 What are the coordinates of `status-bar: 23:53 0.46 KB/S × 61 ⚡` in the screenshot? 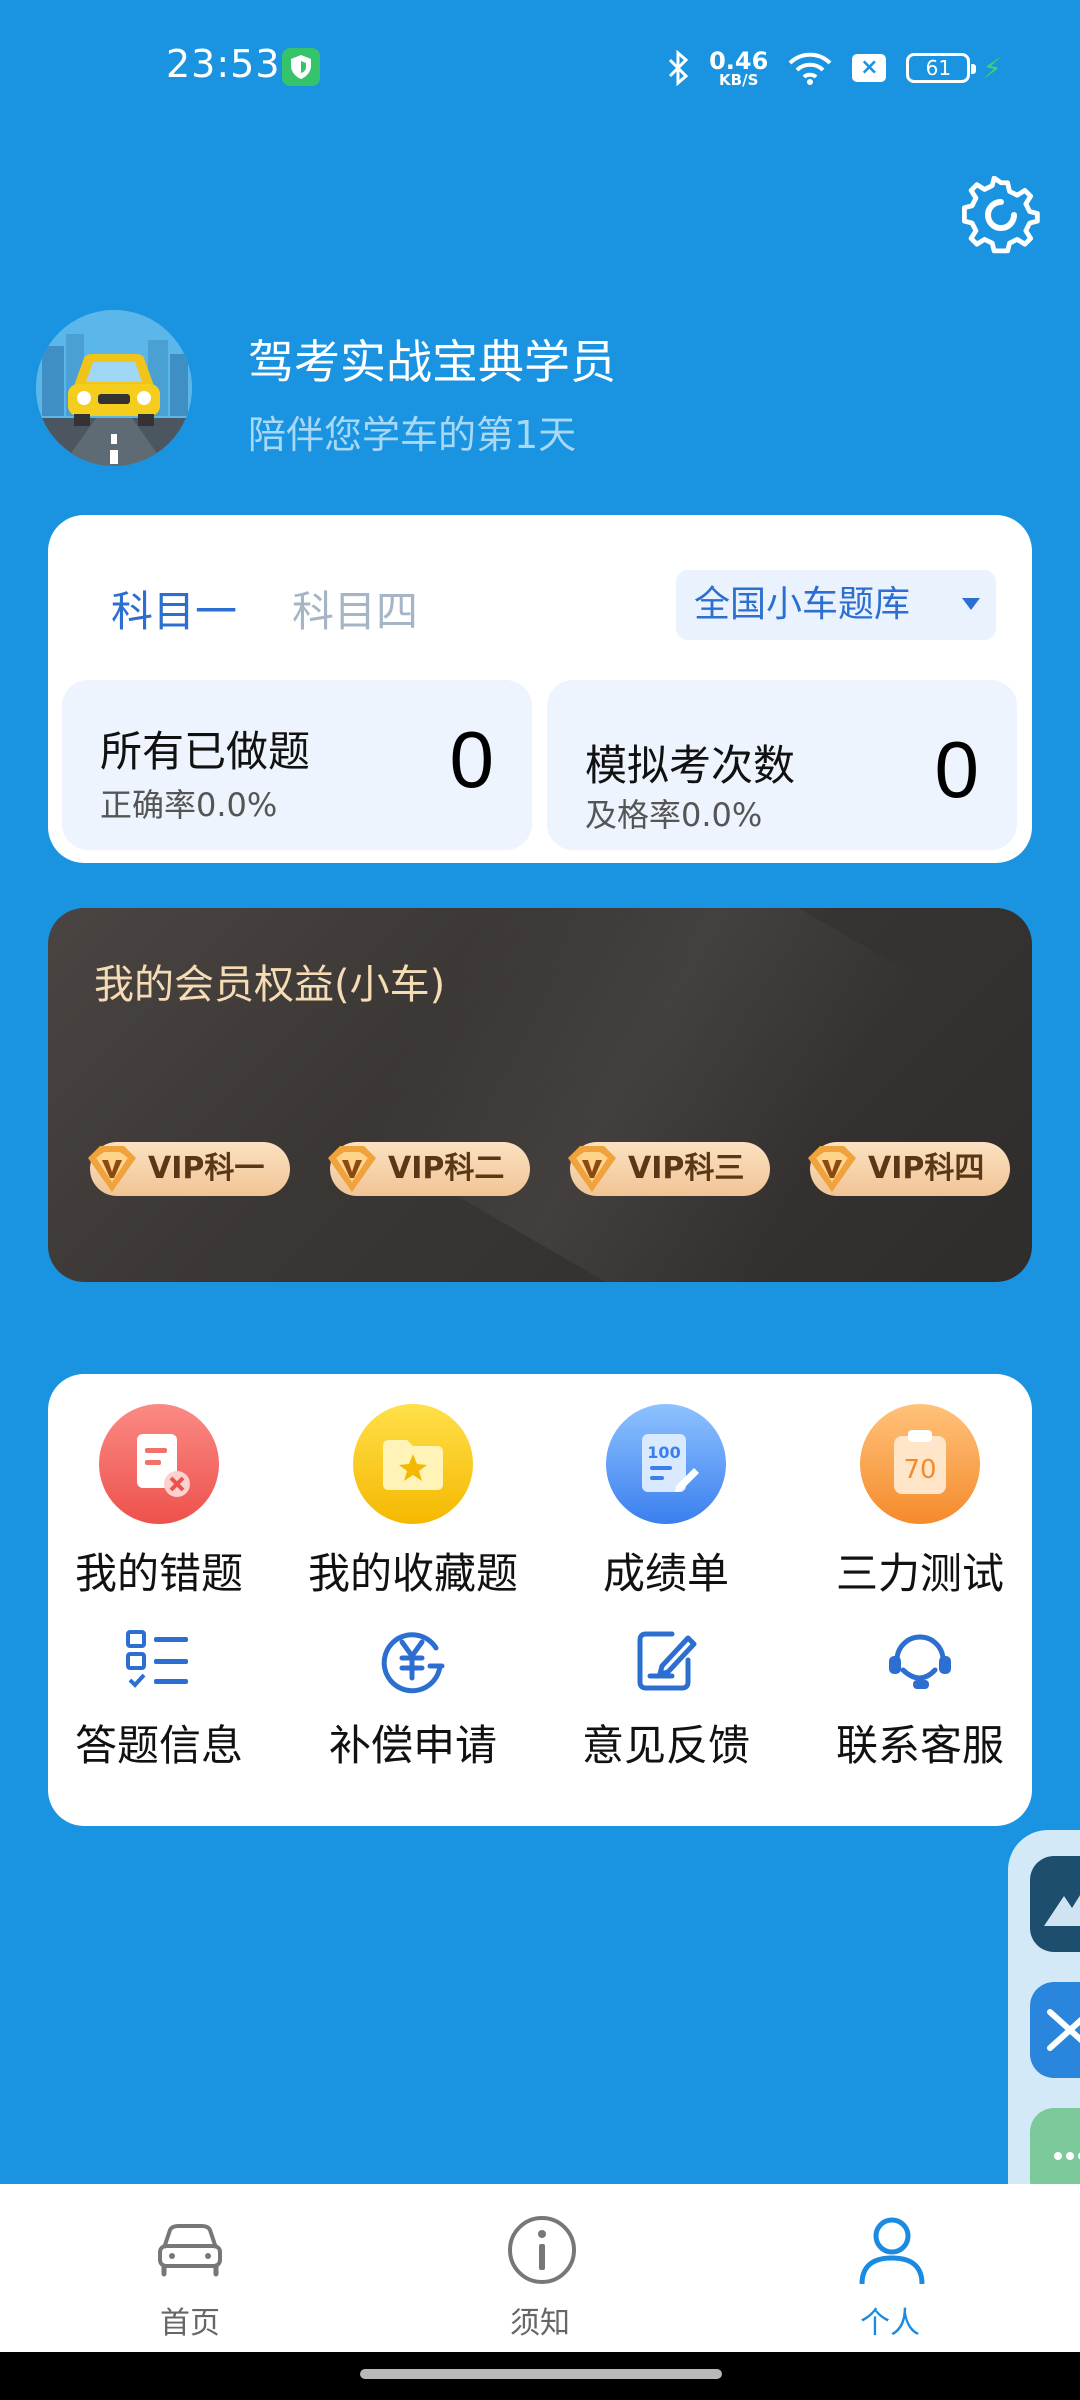 It's located at (540, 65).